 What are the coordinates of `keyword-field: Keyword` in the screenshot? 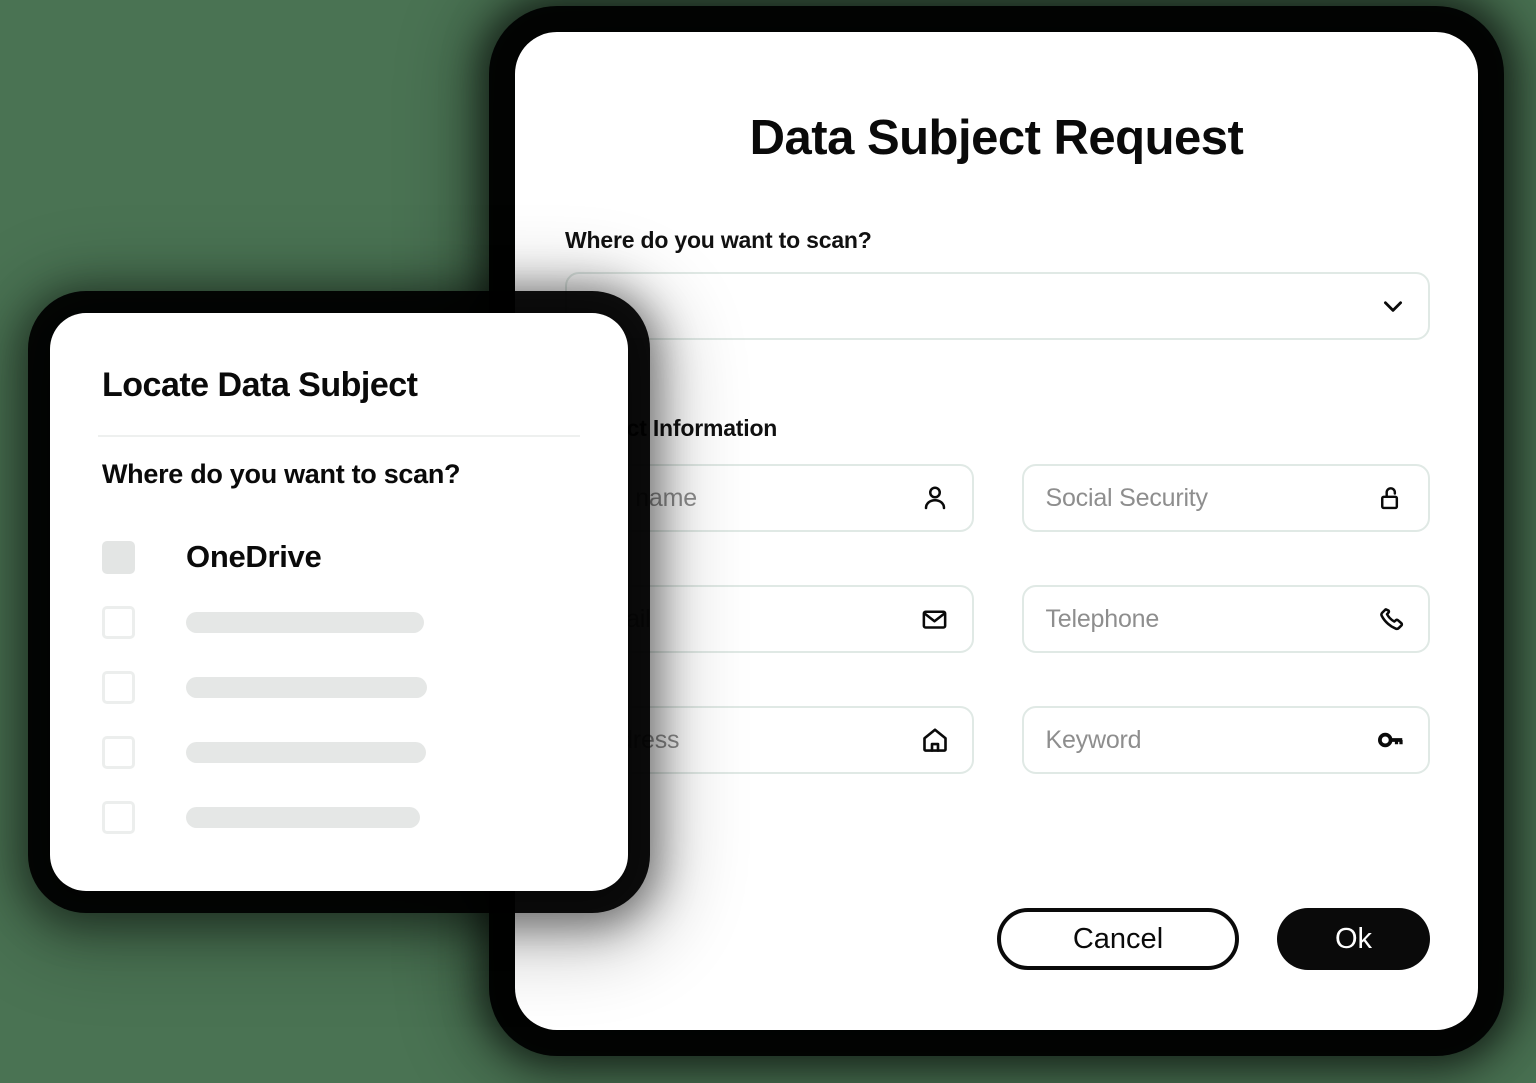 It's located at (1225, 740).